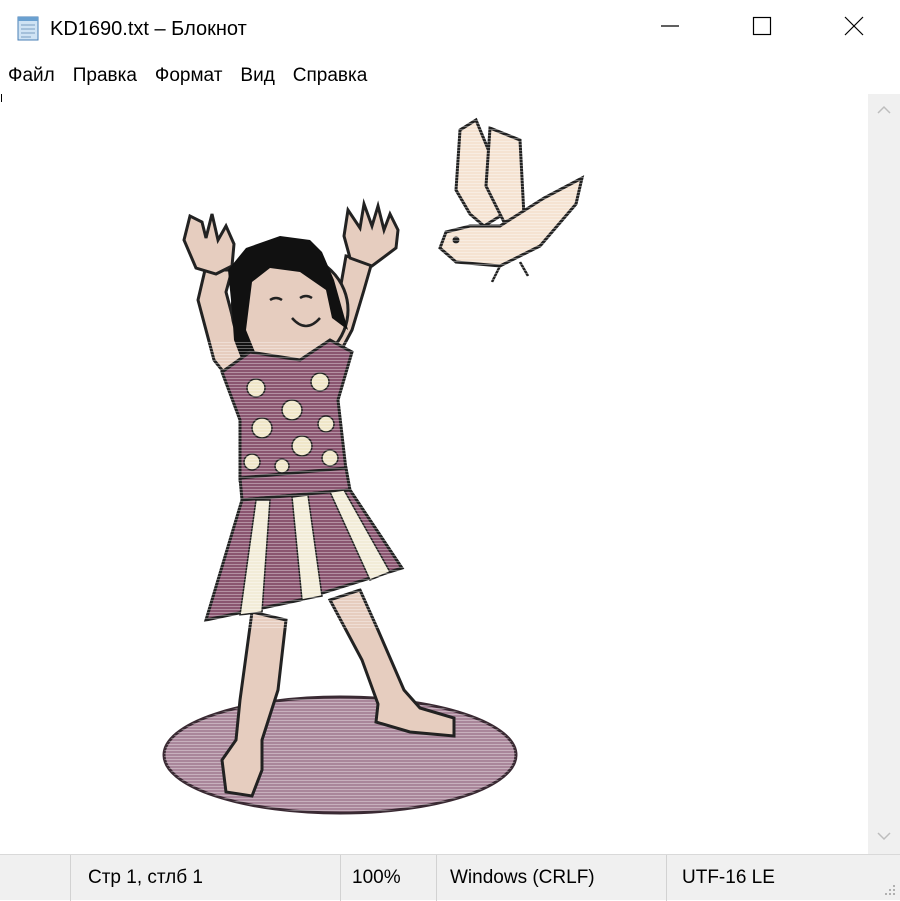  What do you see at coordinates (376, 877) in the screenshot?
I see `zoom-level: 100%` at bounding box center [376, 877].